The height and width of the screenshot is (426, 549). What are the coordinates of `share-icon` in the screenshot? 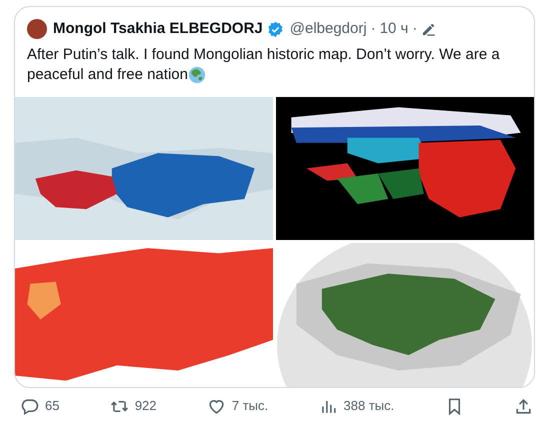 It's located at (523, 406).